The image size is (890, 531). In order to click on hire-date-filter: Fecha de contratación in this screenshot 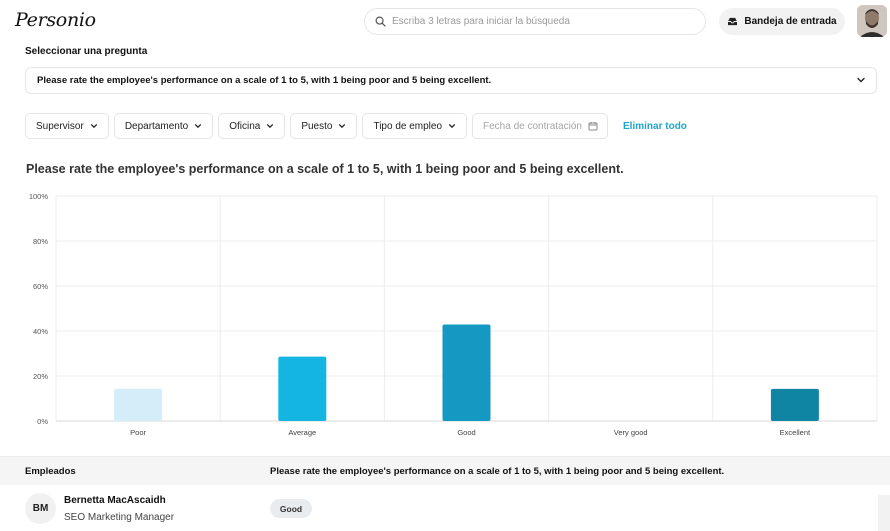, I will do `click(540, 126)`.